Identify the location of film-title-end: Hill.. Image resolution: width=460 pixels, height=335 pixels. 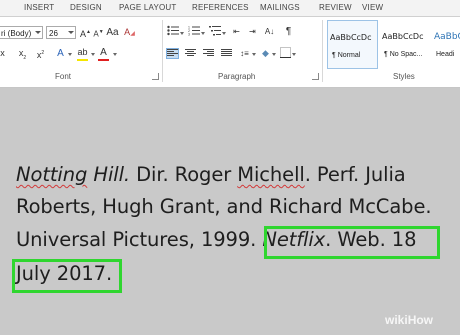
(111, 174).